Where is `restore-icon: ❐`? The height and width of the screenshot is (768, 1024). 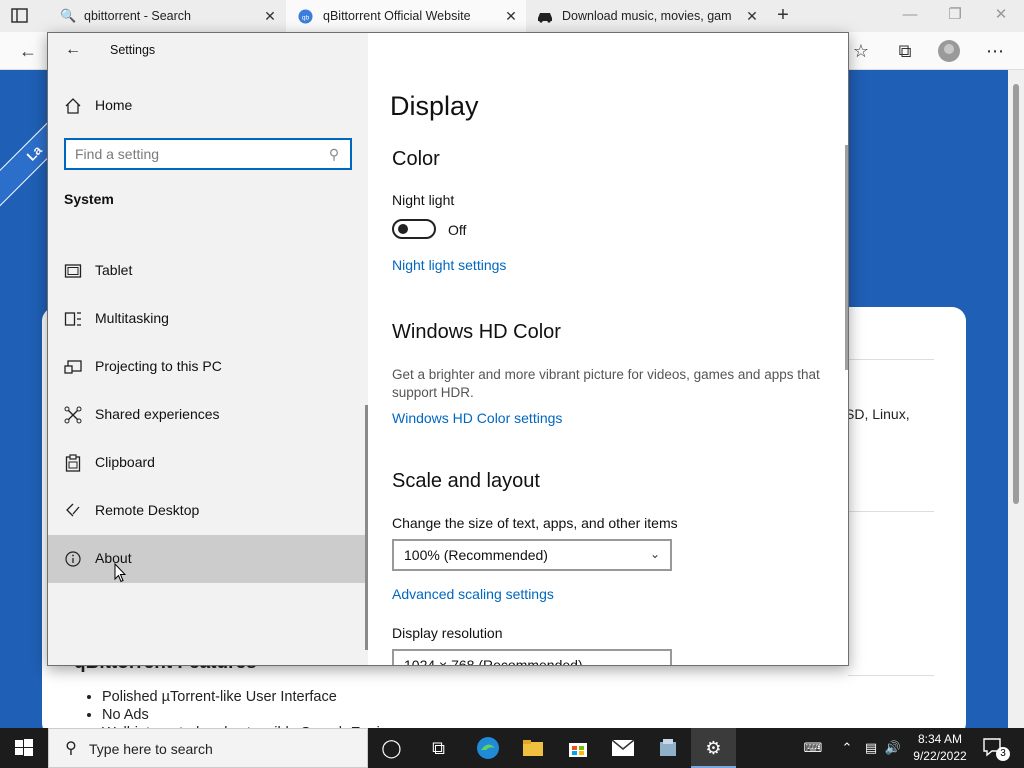 restore-icon: ❐ is located at coordinates (955, 15).